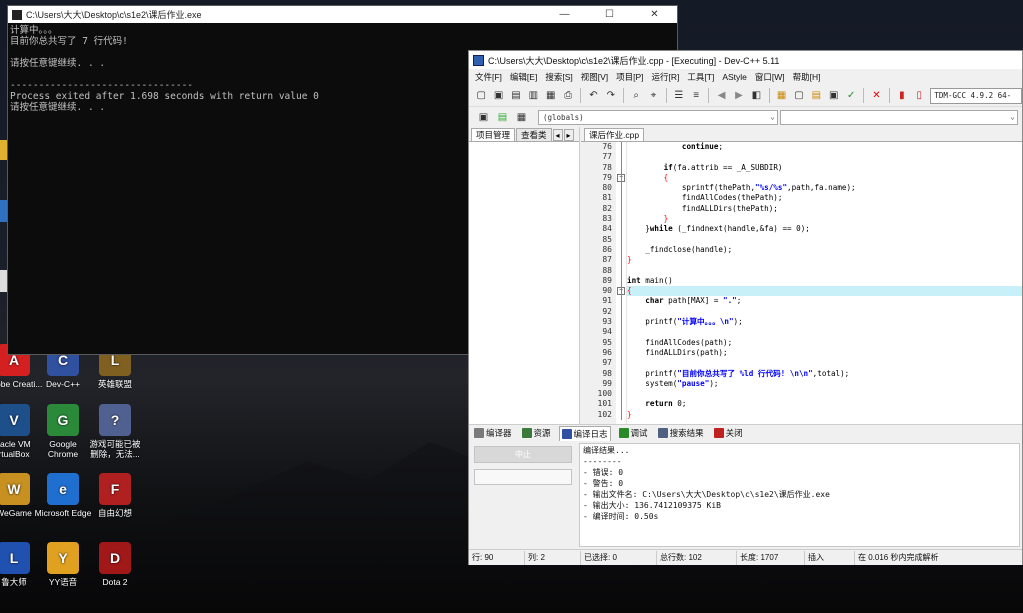 Image resolution: width=1023 pixels, height=613 pixels. Describe the element at coordinates (584, 433) in the screenshot. I see `bottom-tab: 编译日志` at that location.